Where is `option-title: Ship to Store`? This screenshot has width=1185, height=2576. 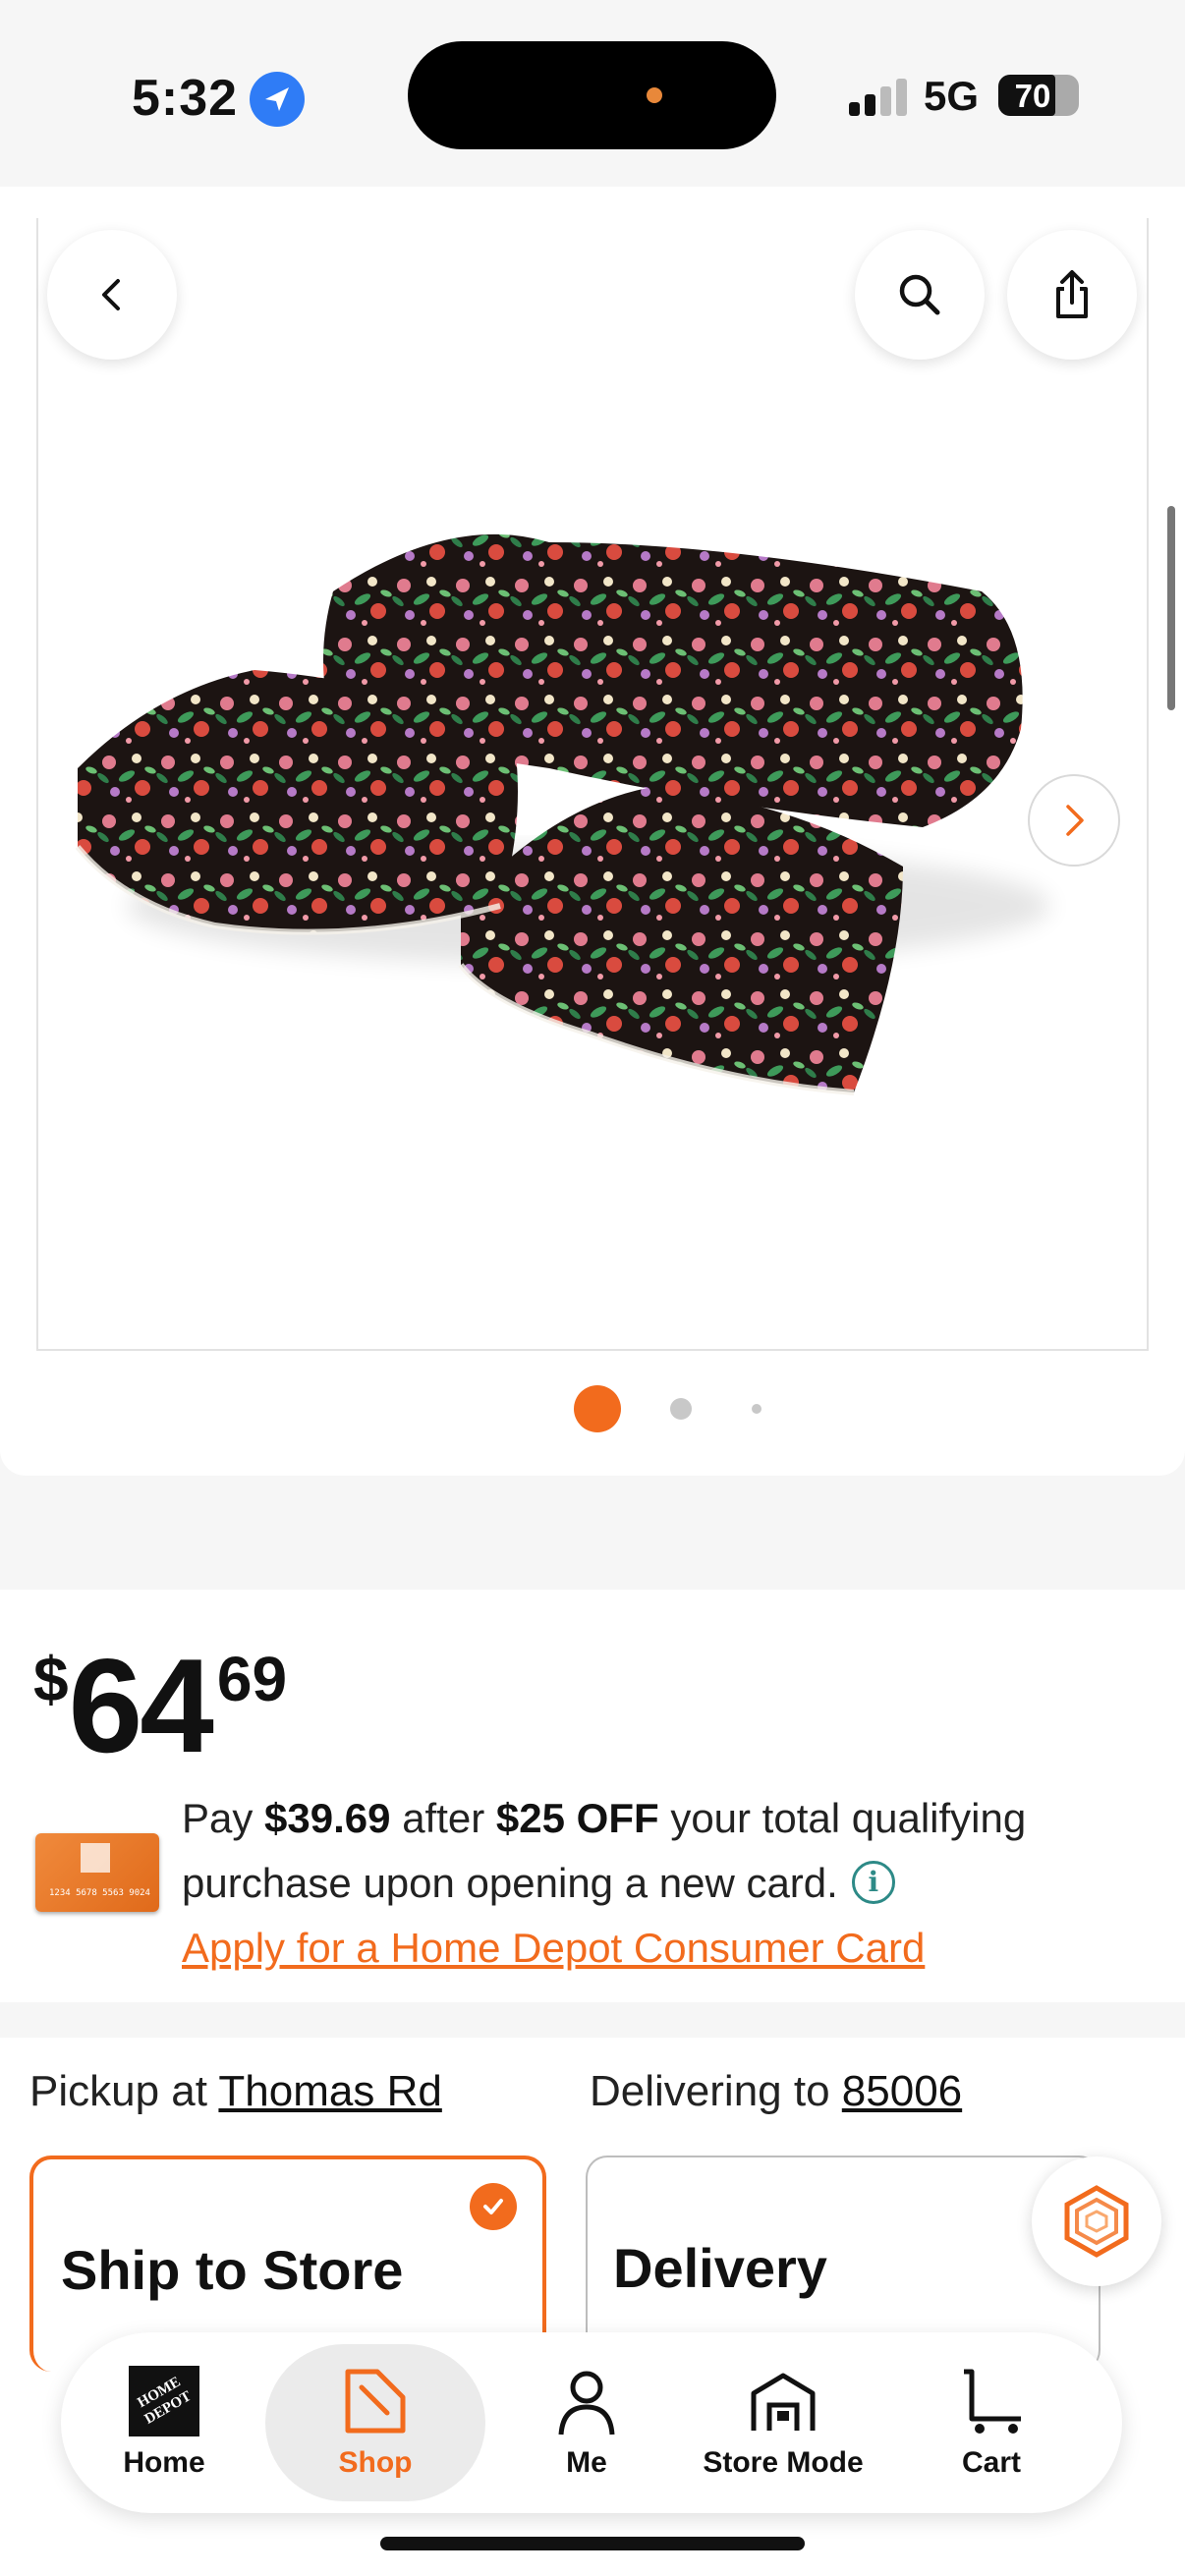 option-title: Ship to Store is located at coordinates (232, 2270).